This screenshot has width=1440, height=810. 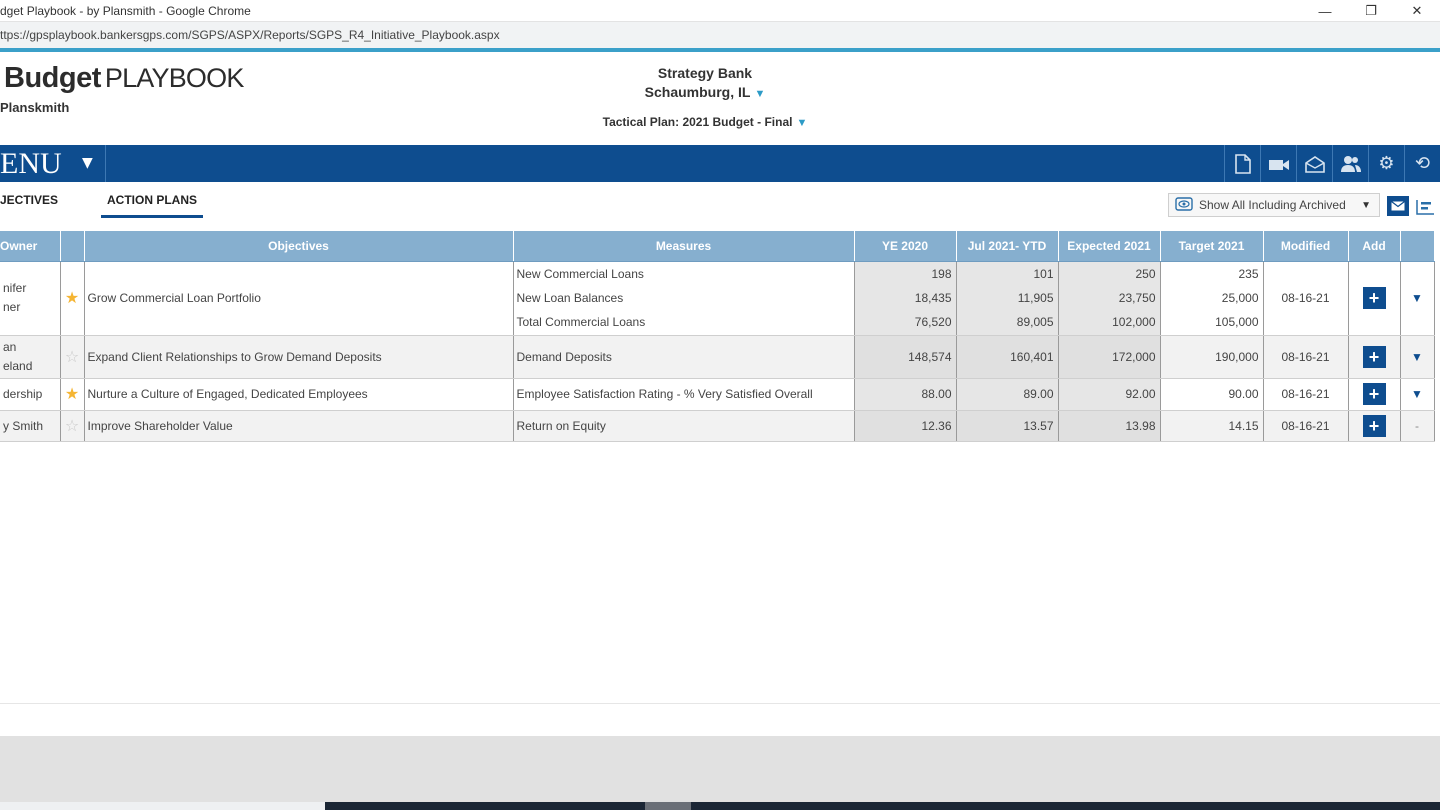 I want to click on gear-icon: ⚙, so click(x=1386, y=163).